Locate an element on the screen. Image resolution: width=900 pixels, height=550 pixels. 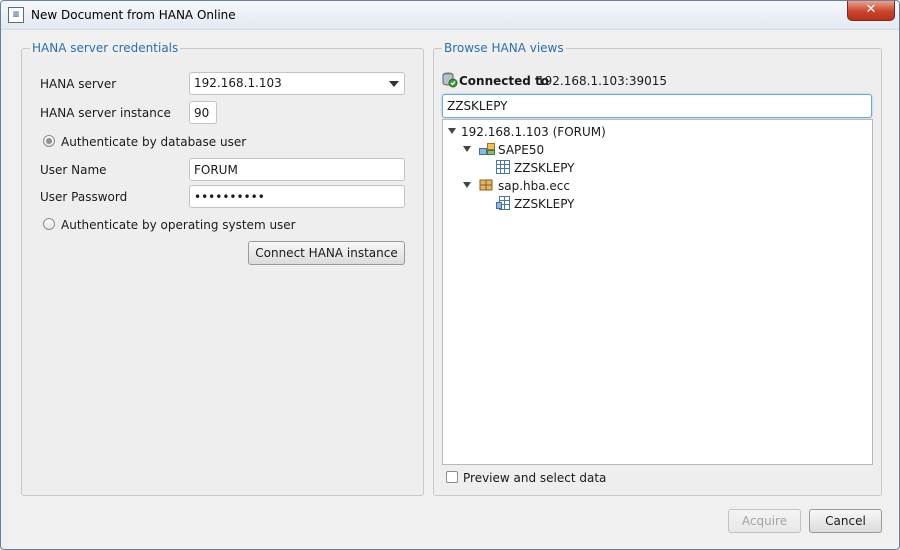
hana-server-value: 192.168.1.103 is located at coordinates (238, 83).